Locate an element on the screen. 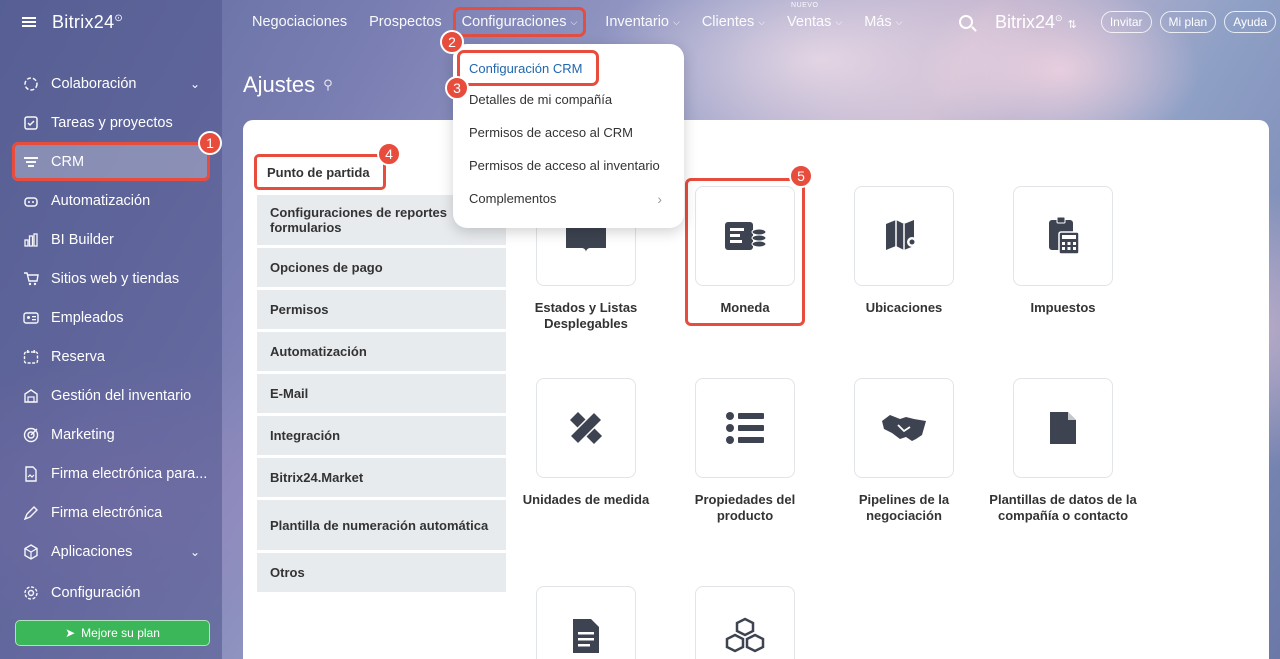 This screenshot has width=1280, height=659. menu-item-otros: Otros is located at coordinates (381, 572).